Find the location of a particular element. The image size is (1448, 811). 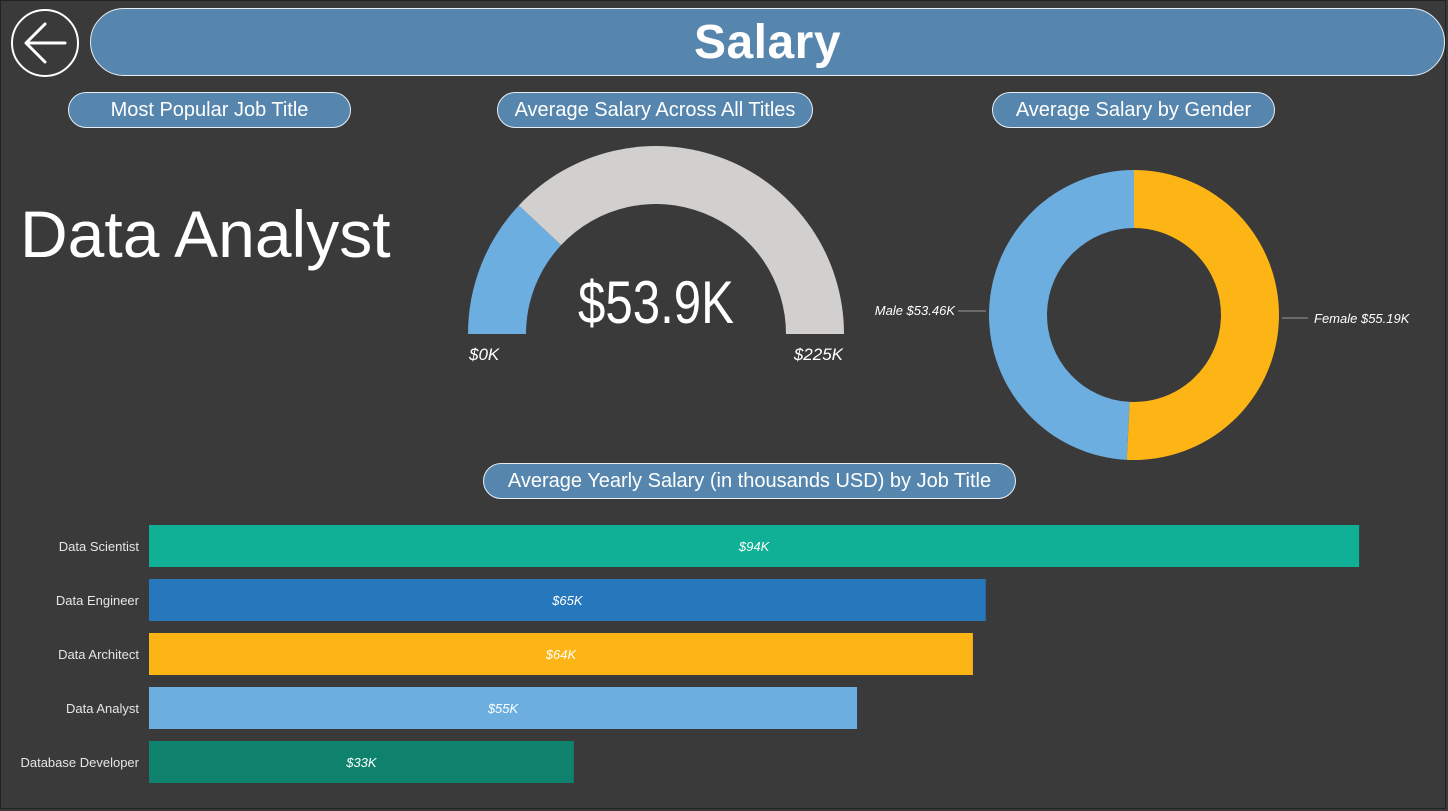

most-popular-job-value: Data Analyst is located at coordinates (205, 234).